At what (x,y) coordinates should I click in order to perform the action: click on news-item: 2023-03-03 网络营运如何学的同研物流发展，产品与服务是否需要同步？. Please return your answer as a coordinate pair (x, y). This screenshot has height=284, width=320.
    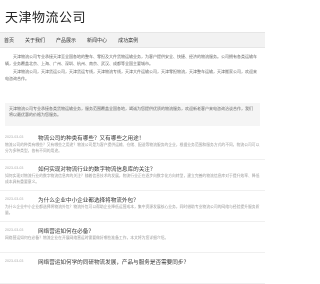
    Looking at the image, I should click on (132, 270).